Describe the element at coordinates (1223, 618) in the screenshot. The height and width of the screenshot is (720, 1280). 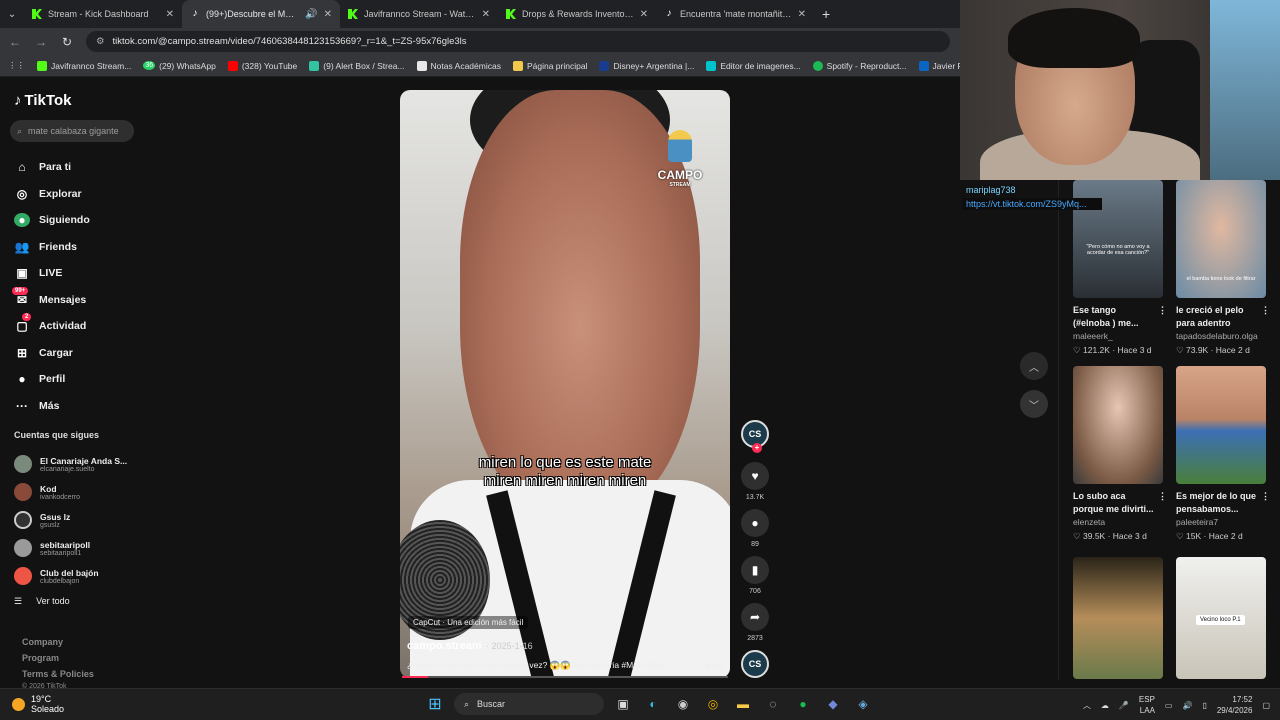
I see `video-card: Vecino loco P.1` at that location.